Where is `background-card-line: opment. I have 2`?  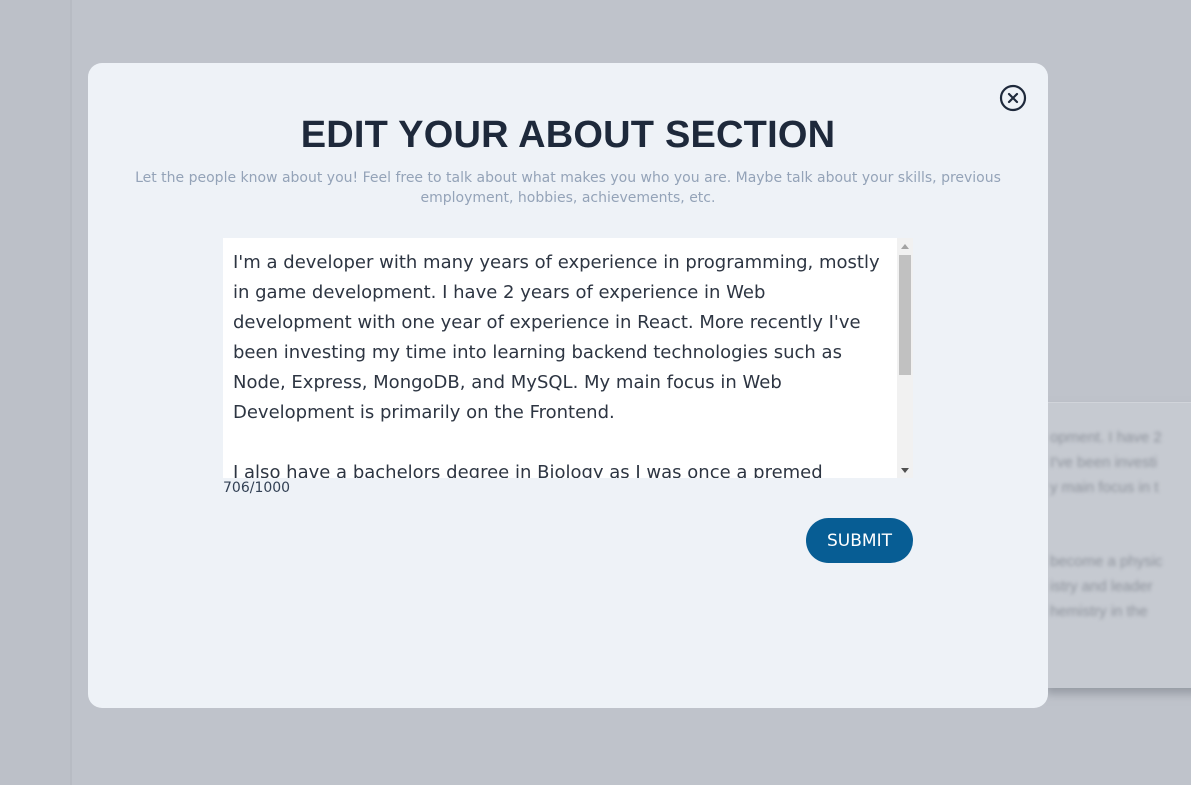
background-card-line: opment. I have 2 is located at coordinates (1106, 437).